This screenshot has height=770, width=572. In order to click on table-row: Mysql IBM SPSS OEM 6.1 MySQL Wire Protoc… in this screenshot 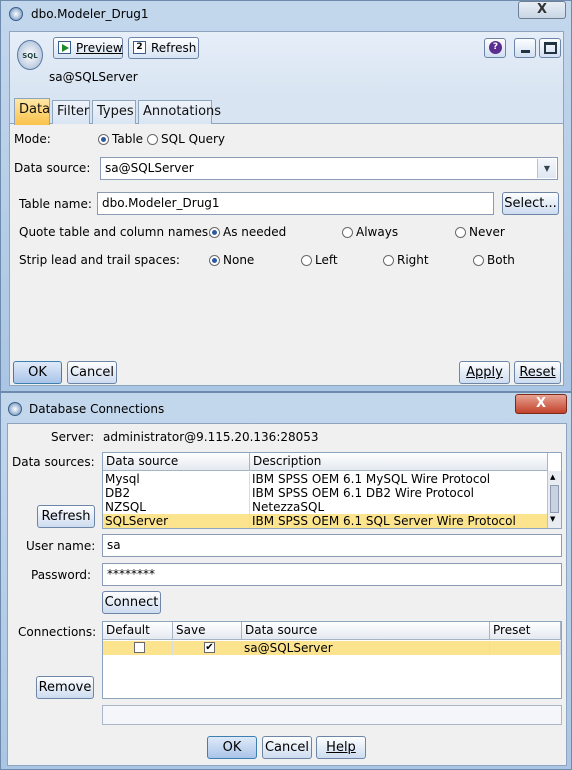, I will do `click(325, 479)`.